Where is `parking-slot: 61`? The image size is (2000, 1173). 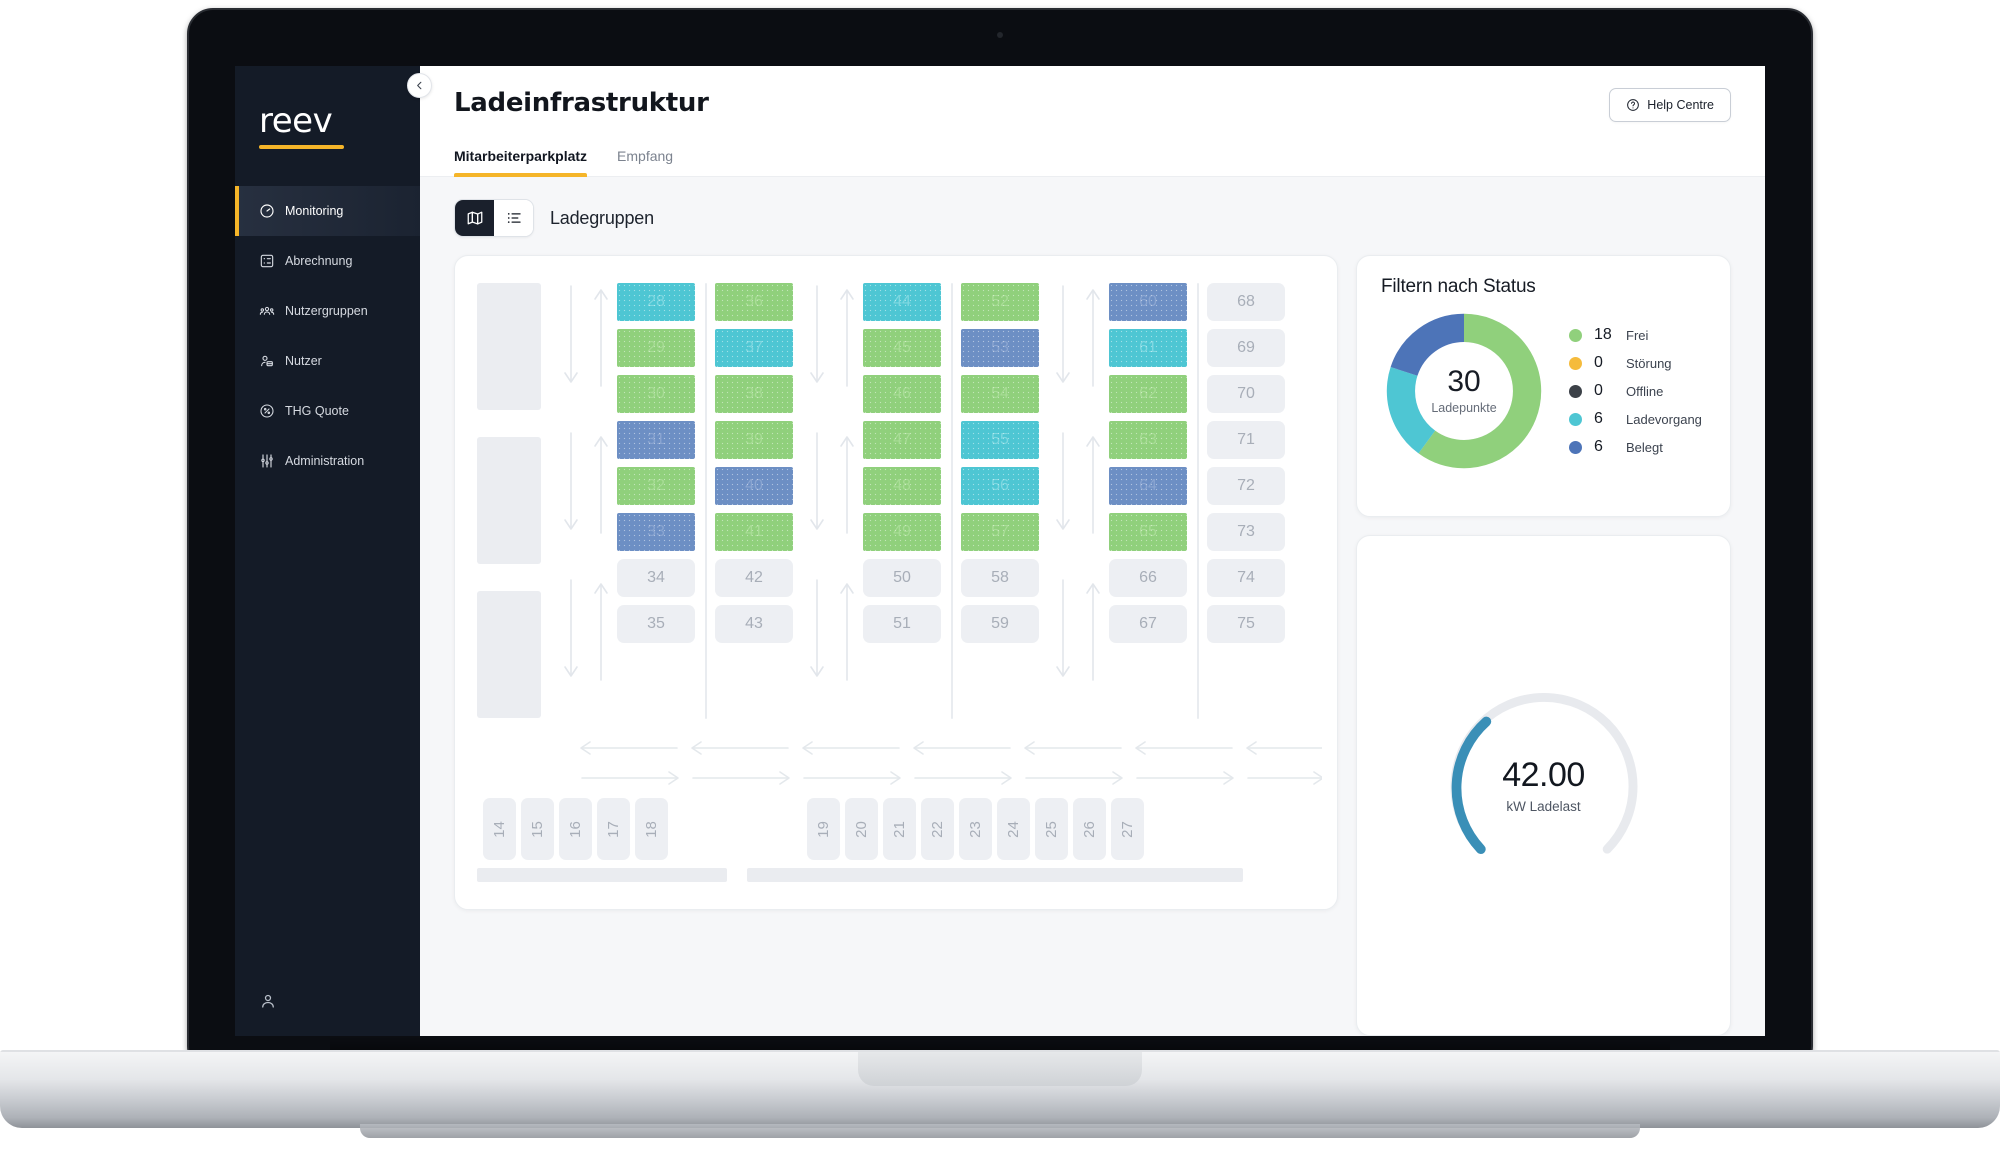 parking-slot: 61 is located at coordinates (1148, 348).